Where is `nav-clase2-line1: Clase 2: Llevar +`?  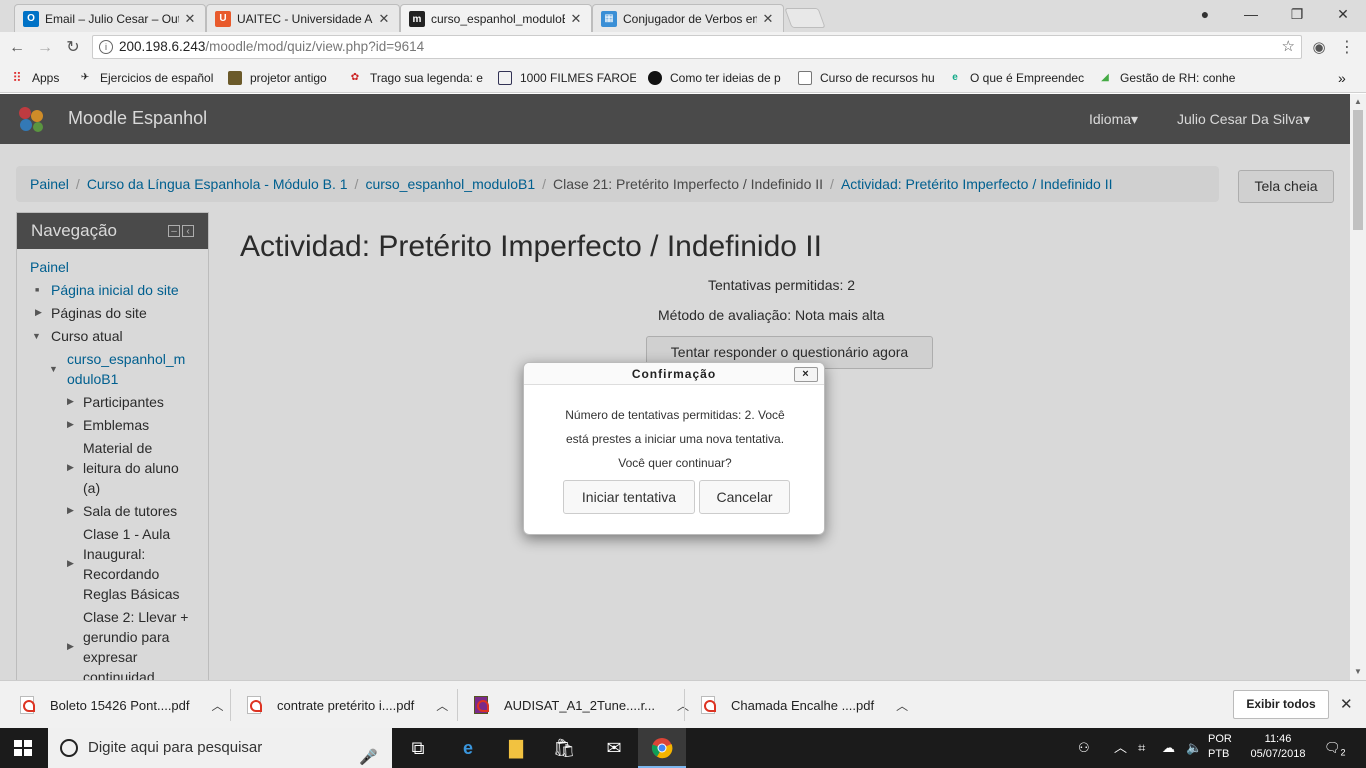
nav-clase2-line1: Clase 2: Llevar + is located at coordinates (135, 617).